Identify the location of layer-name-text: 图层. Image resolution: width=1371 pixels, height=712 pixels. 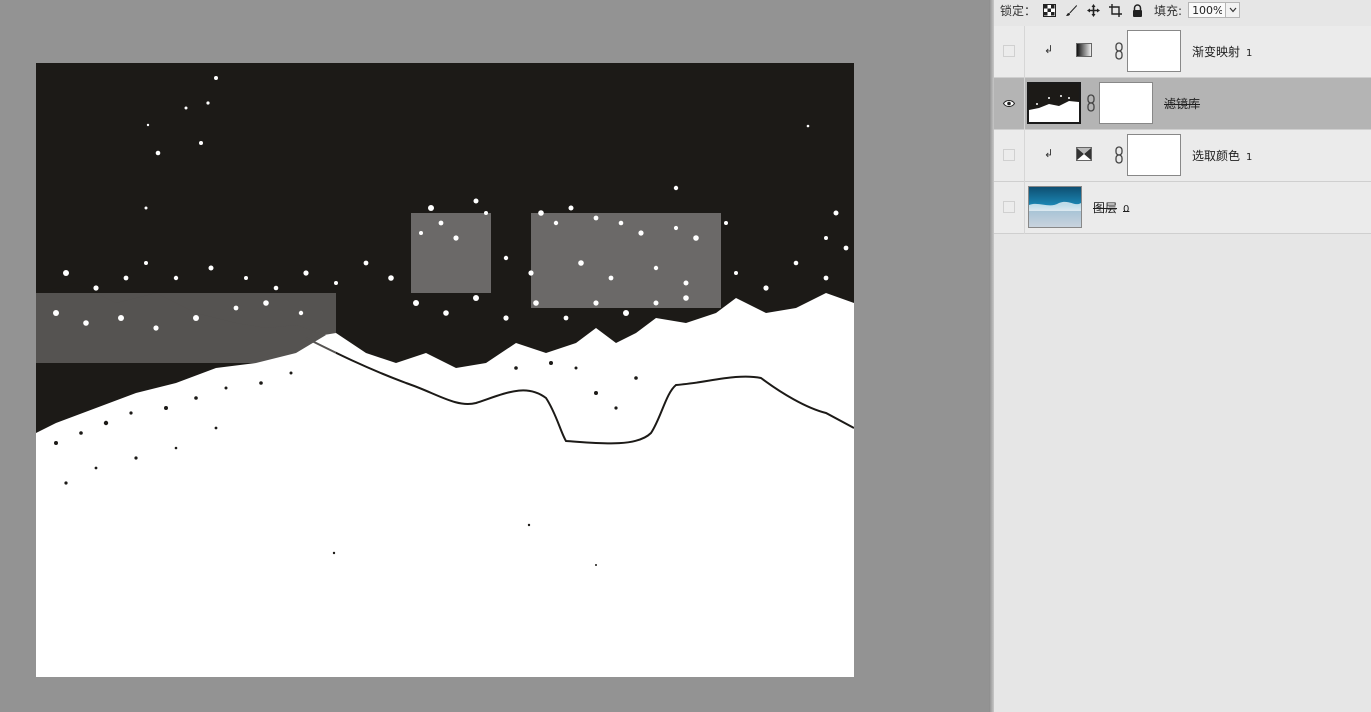
(1105, 208).